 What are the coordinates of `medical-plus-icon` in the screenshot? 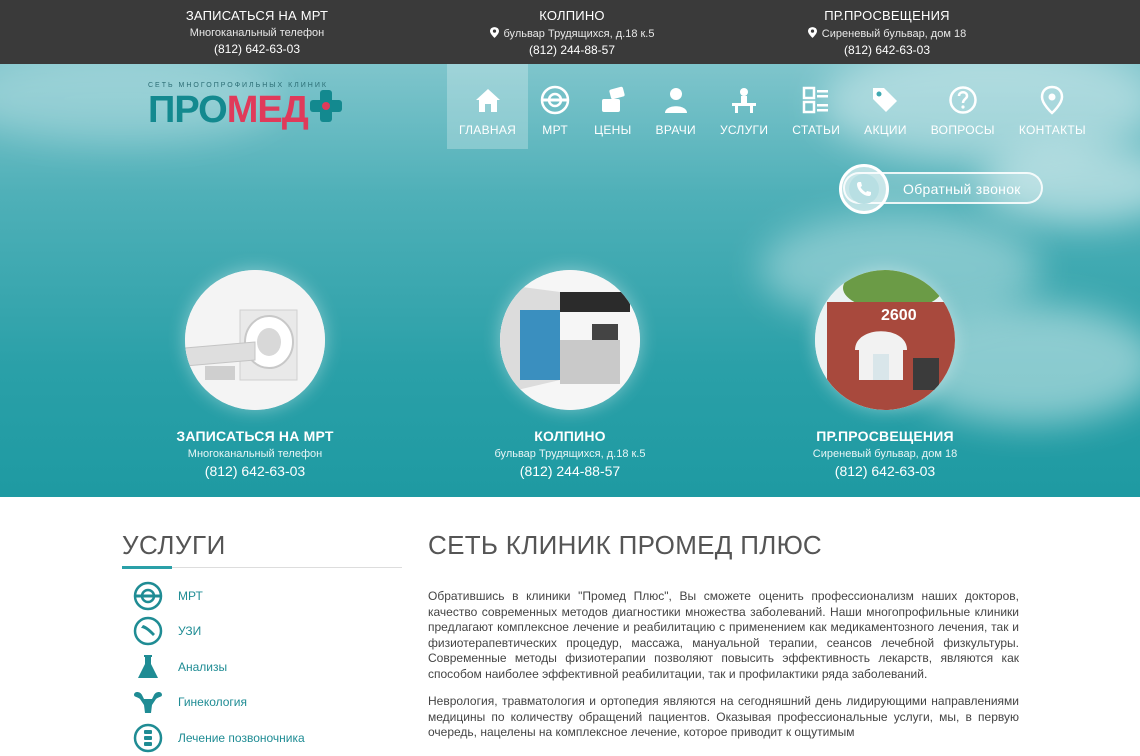 It's located at (326, 106).